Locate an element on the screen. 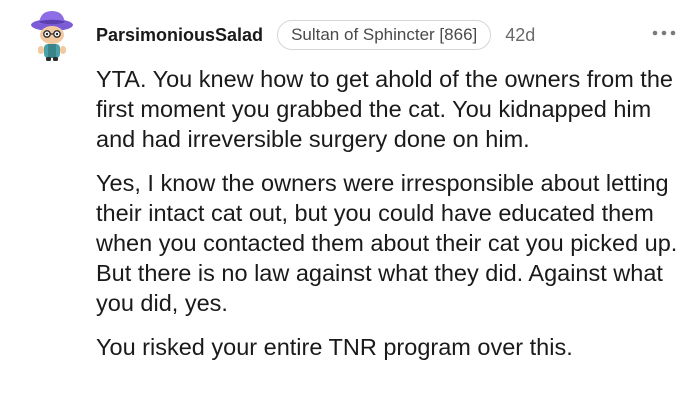 This screenshot has width=700, height=403. more-options-icon is located at coordinates (664, 33).